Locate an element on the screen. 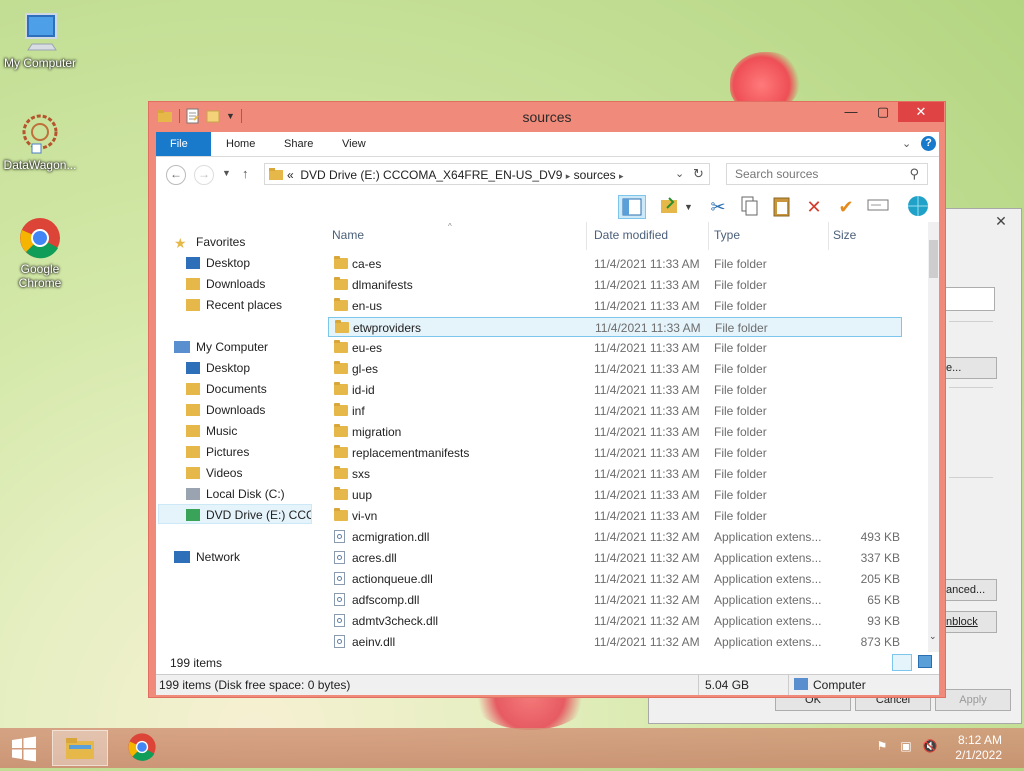 The height and width of the screenshot is (771, 1024). refresh-icon: ↻ is located at coordinates (698, 174).